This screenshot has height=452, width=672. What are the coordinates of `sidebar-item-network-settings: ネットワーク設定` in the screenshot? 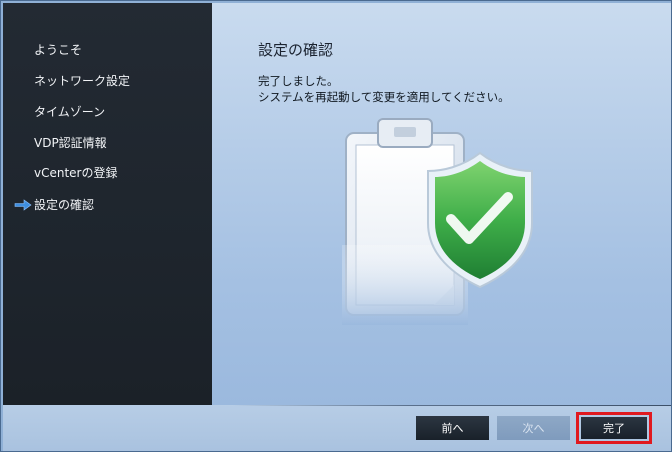 It's located at (82, 81).